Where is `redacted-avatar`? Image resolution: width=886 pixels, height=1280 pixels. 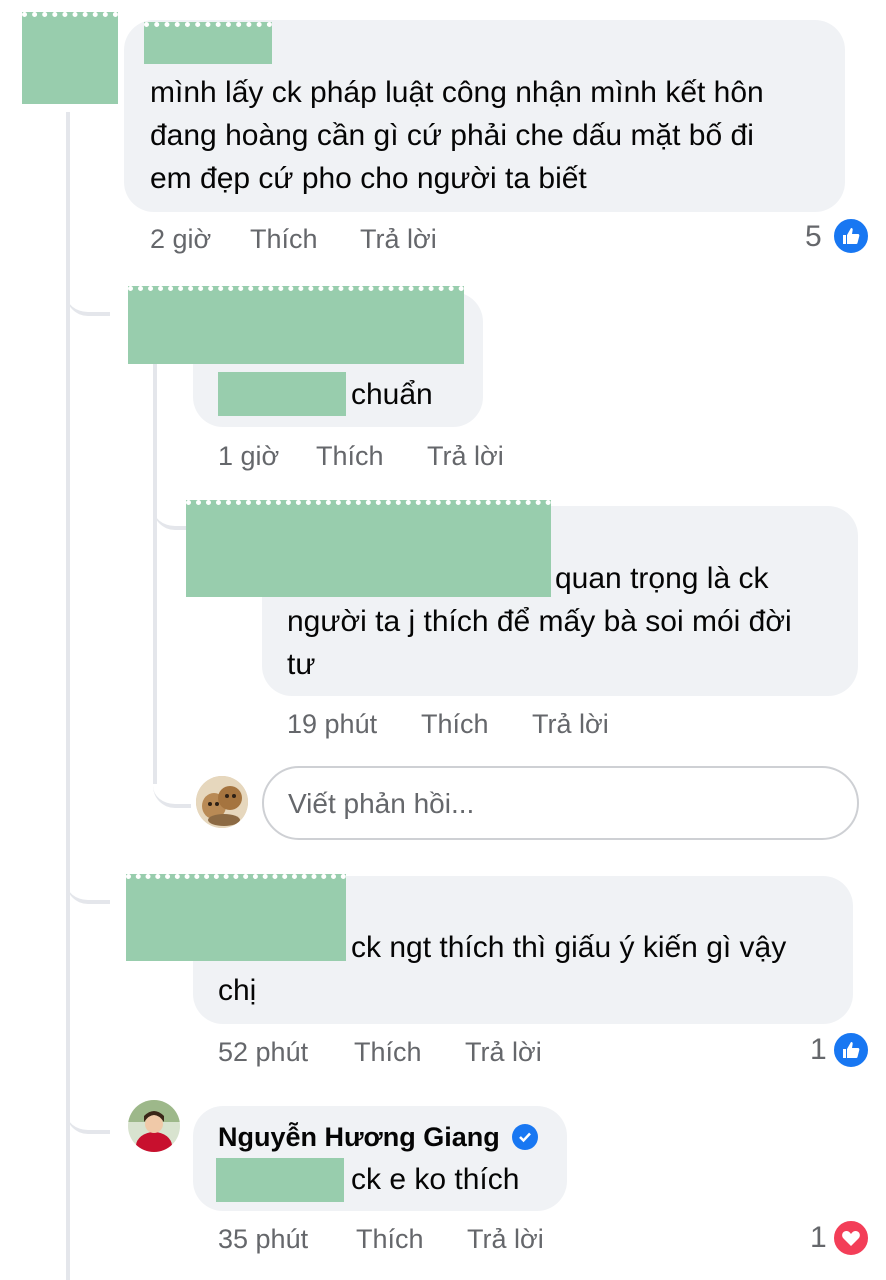 redacted-avatar is located at coordinates (70, 58).